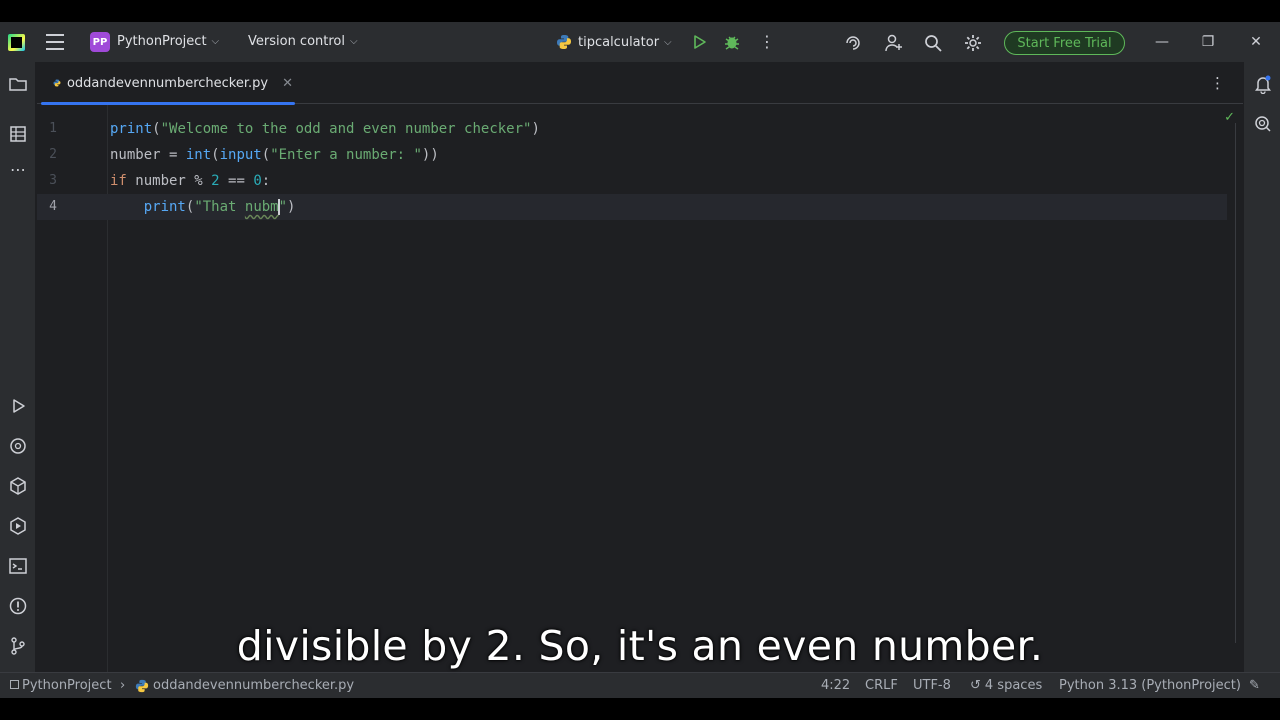 Image resolution: width=1280 pixels, height=720 pixels. What do you see at coordinates (894, 43) in the screenshot?
I see `add-user-icon` at bounding box center [894, 43].